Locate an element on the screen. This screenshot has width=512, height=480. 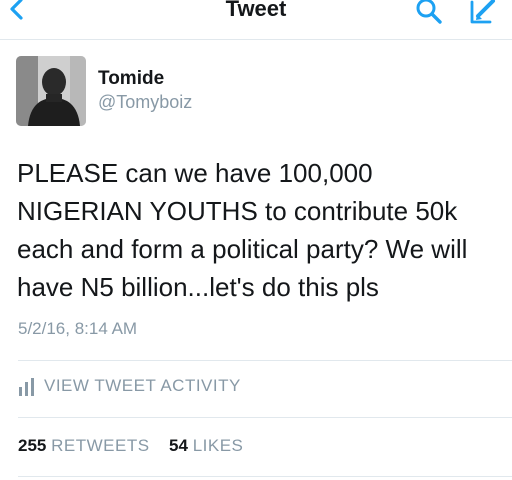
bar-chart-icon is located at coordinates (26, 387).